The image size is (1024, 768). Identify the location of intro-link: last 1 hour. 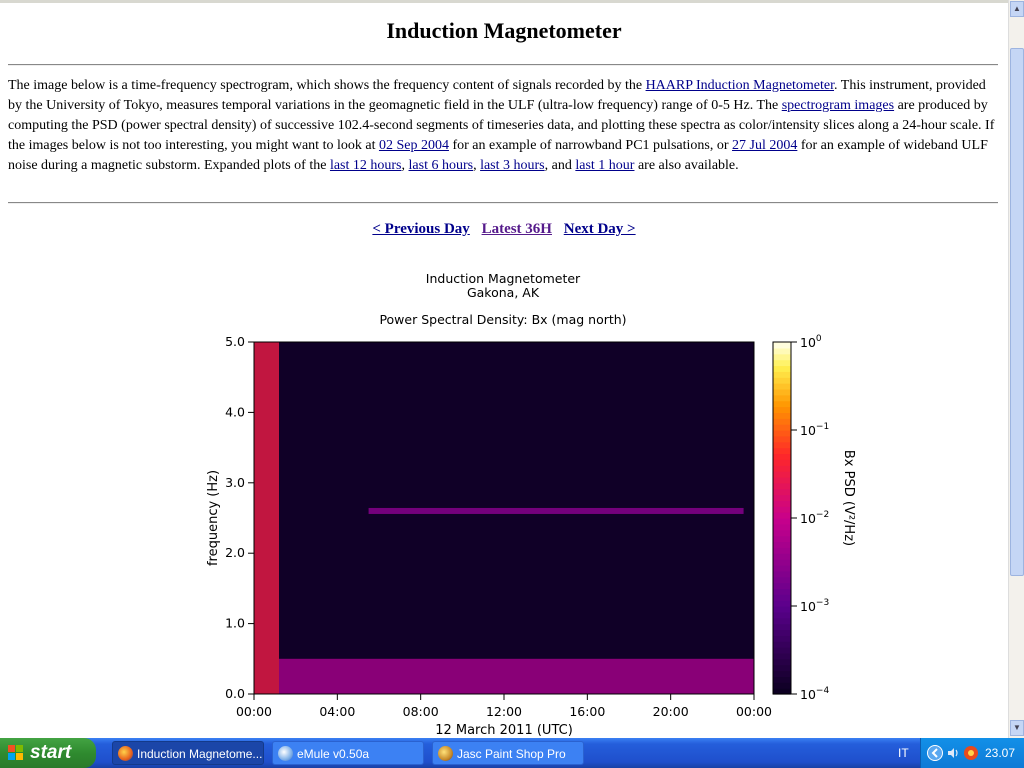
(604, 165).